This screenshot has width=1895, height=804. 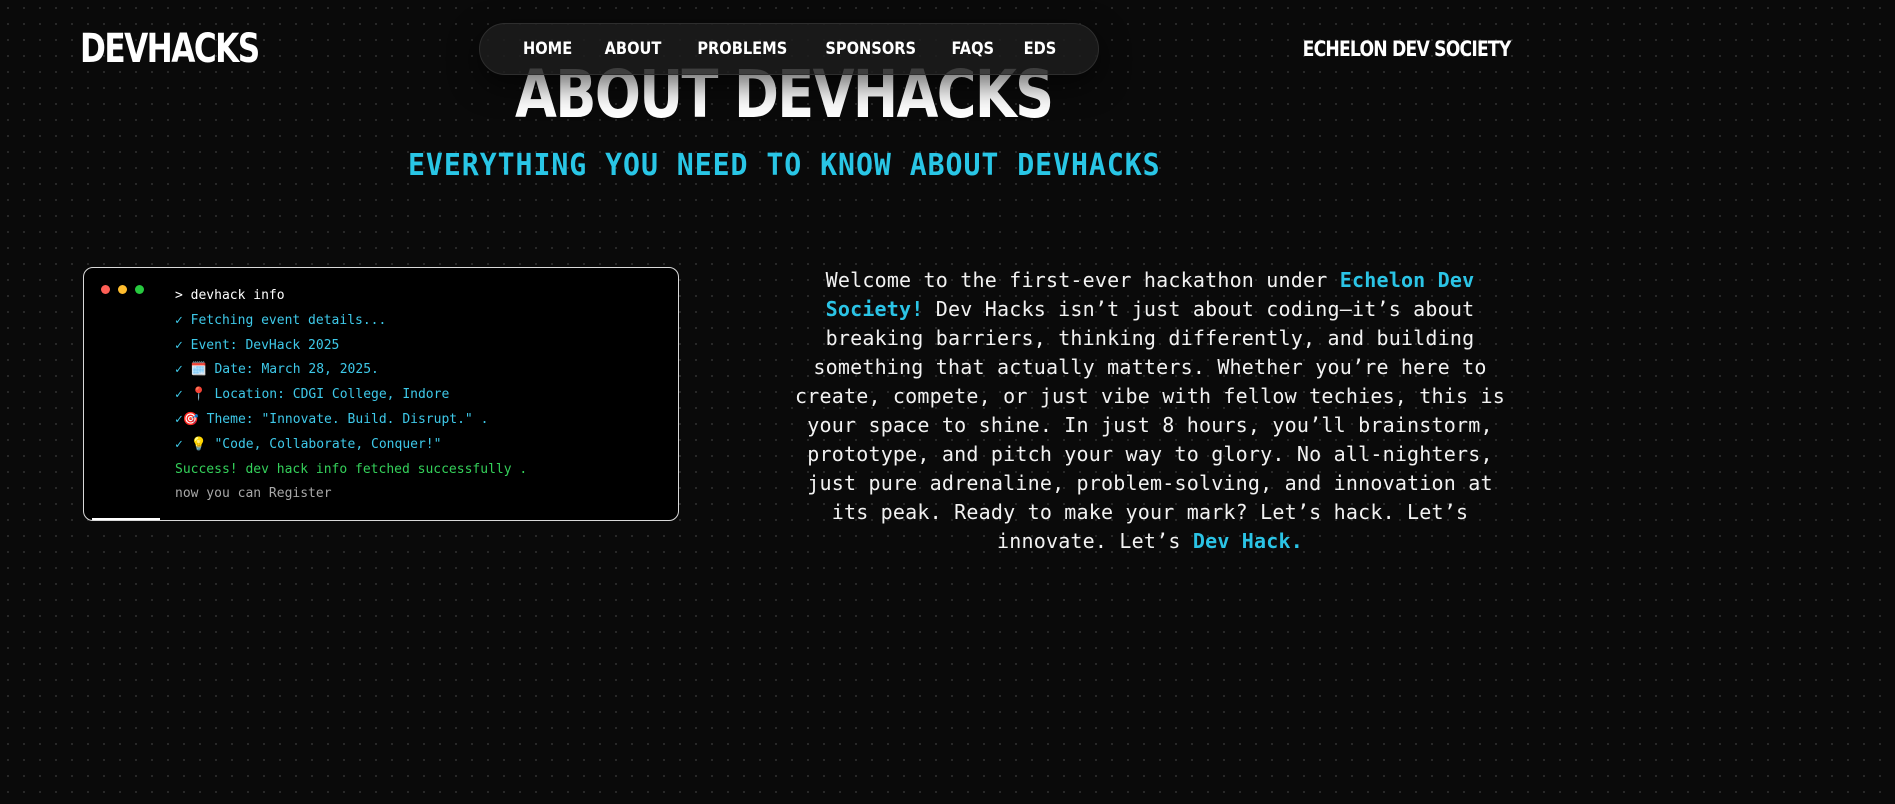 What do you see at coordinates (972, 49) in the screenshot?
I see `nav-faqs: FAQS` at bounding box center [972, 49].